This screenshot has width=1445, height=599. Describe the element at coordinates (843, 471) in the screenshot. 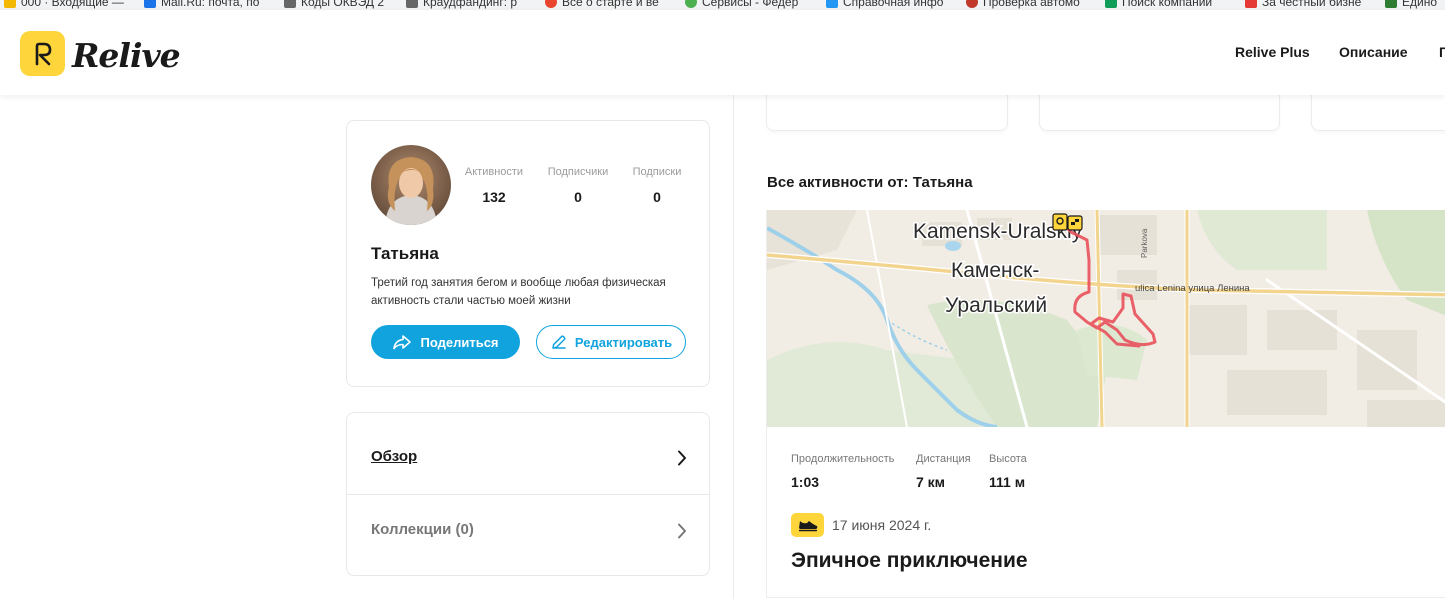

I see `metric-duration: Продолжительность 1:03` at that location.